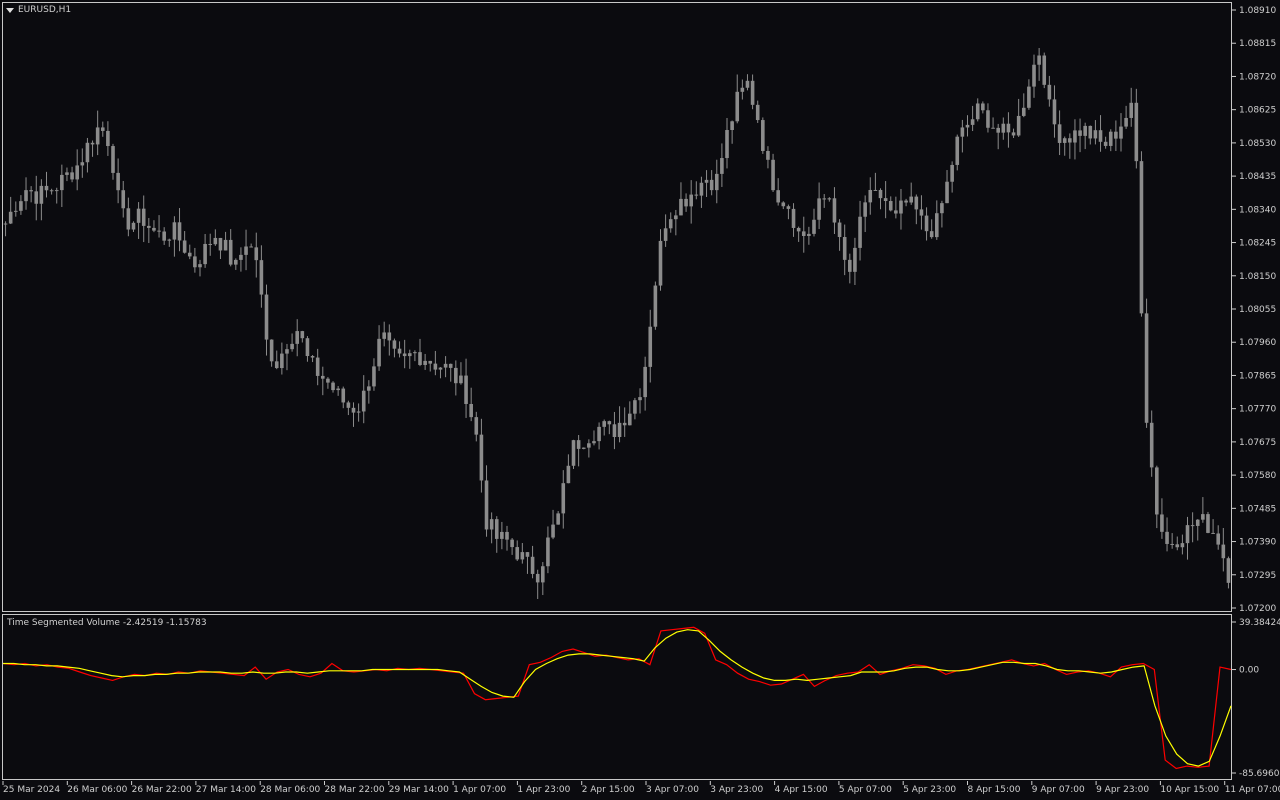  What do you see at coordinates (1257, 576) in the screenshot?
I see `price-axis-label: 1.07295` at bounding box center [1257, 576].